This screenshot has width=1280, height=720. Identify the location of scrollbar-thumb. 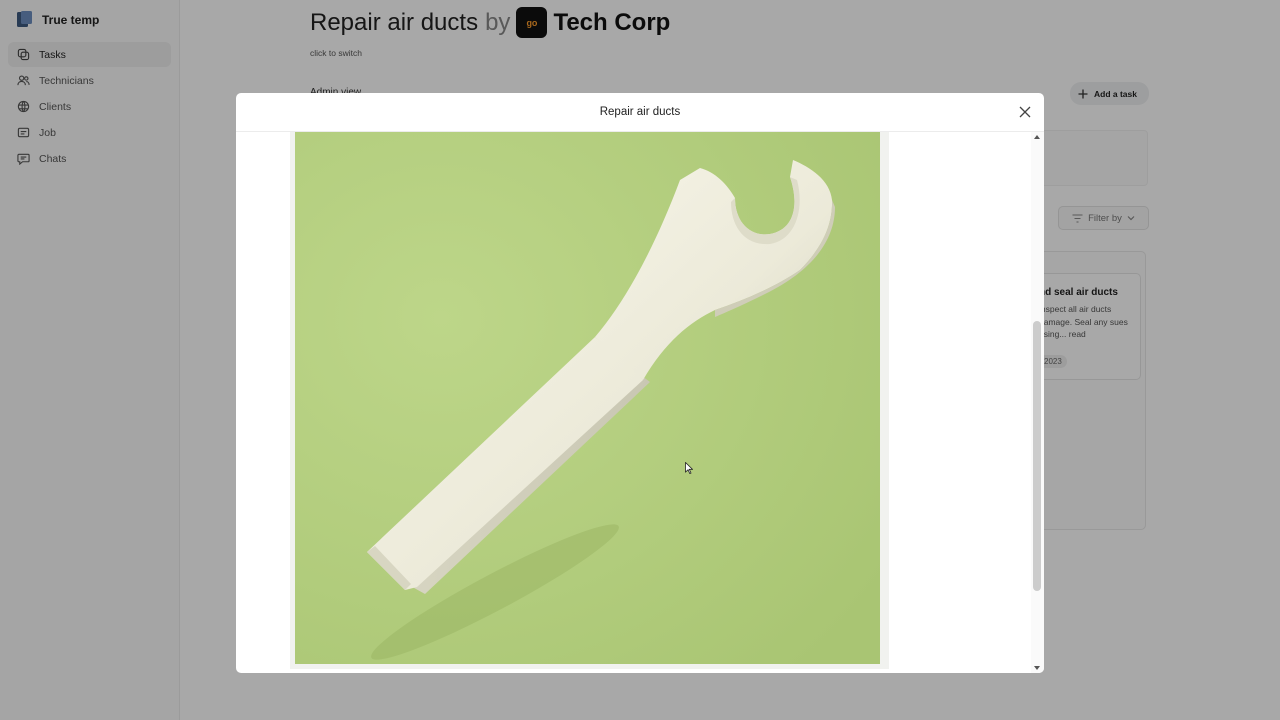
(1037, 456).